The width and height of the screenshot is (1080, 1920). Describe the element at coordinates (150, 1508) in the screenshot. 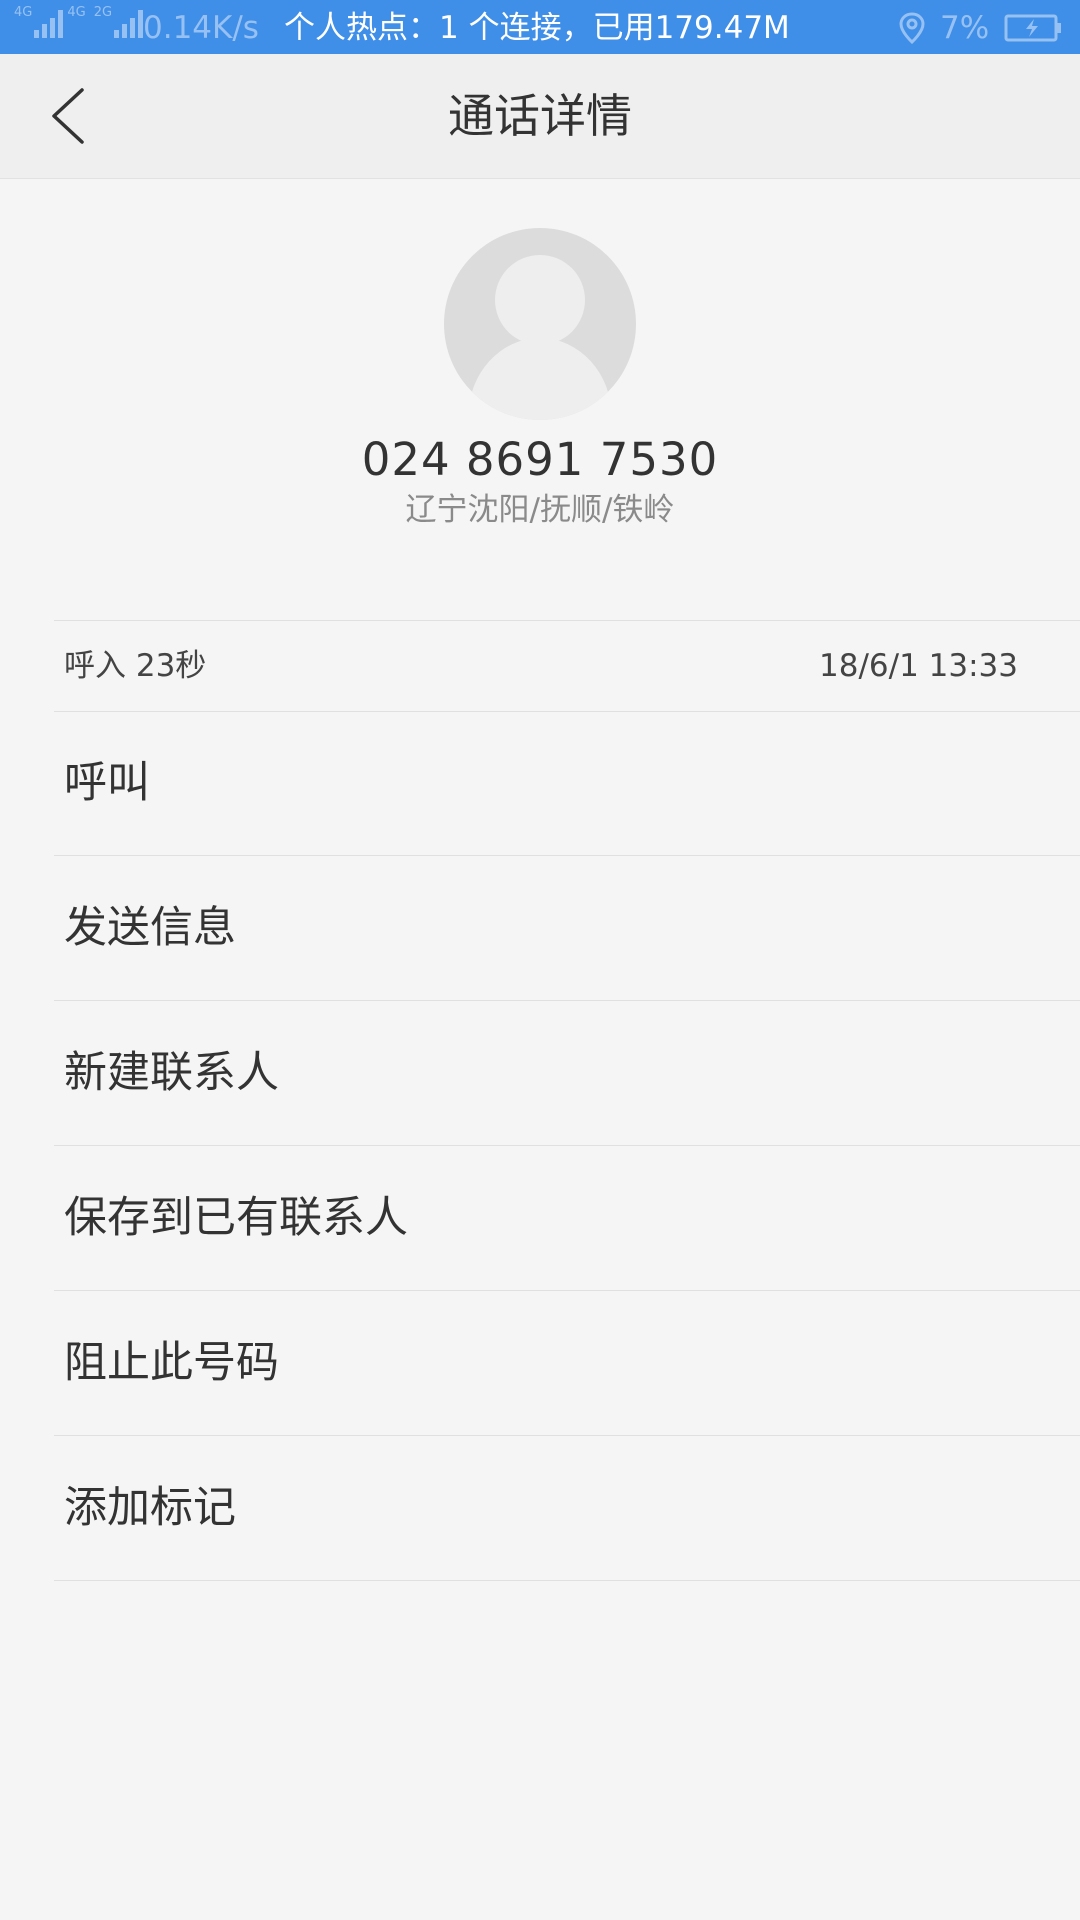

I see `action-label: 添加标记` at that location.